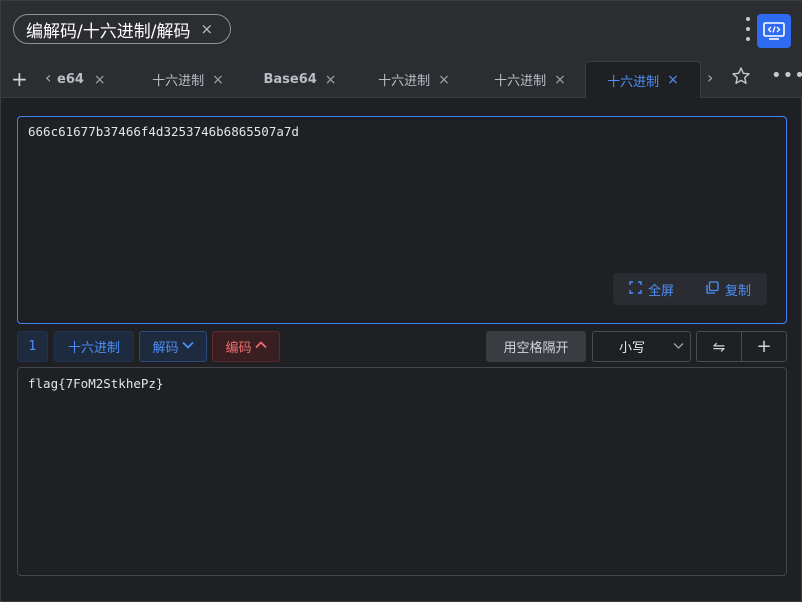 Image resolution: width=802 pixels, height=602 pixels. I want to click on title-bar: 编解码/十六进制/解码 ×, so click(401, 31).